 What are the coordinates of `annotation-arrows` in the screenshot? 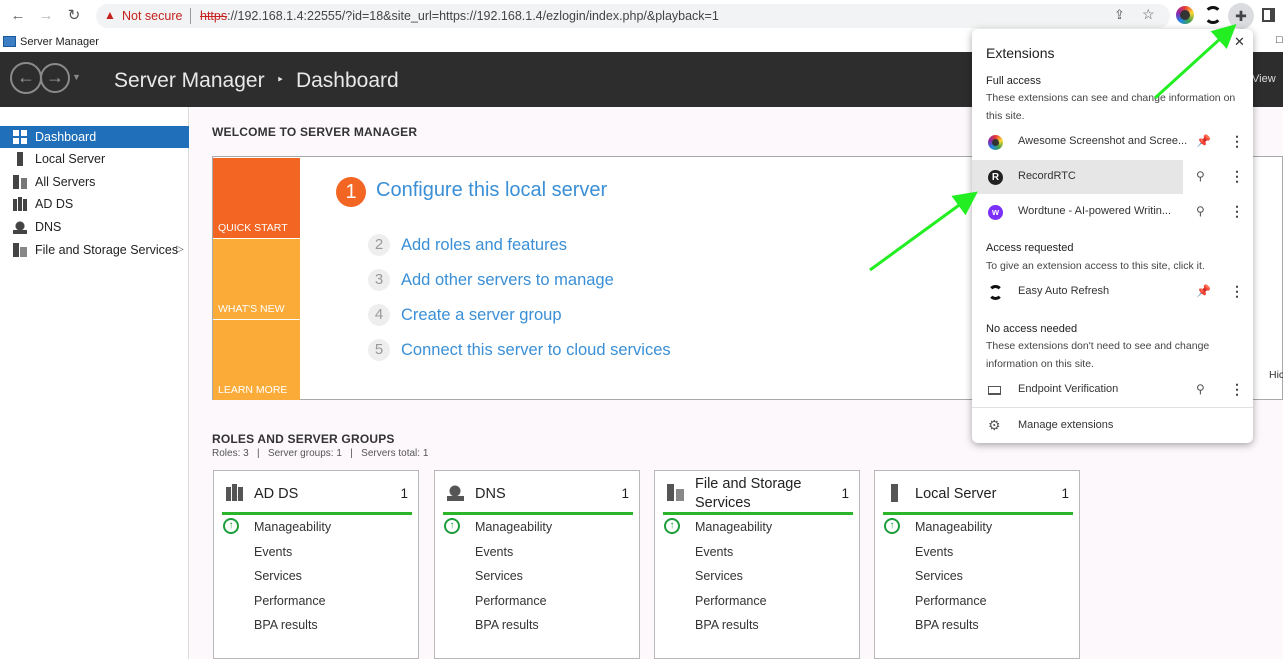 It's located at (1053, 147).